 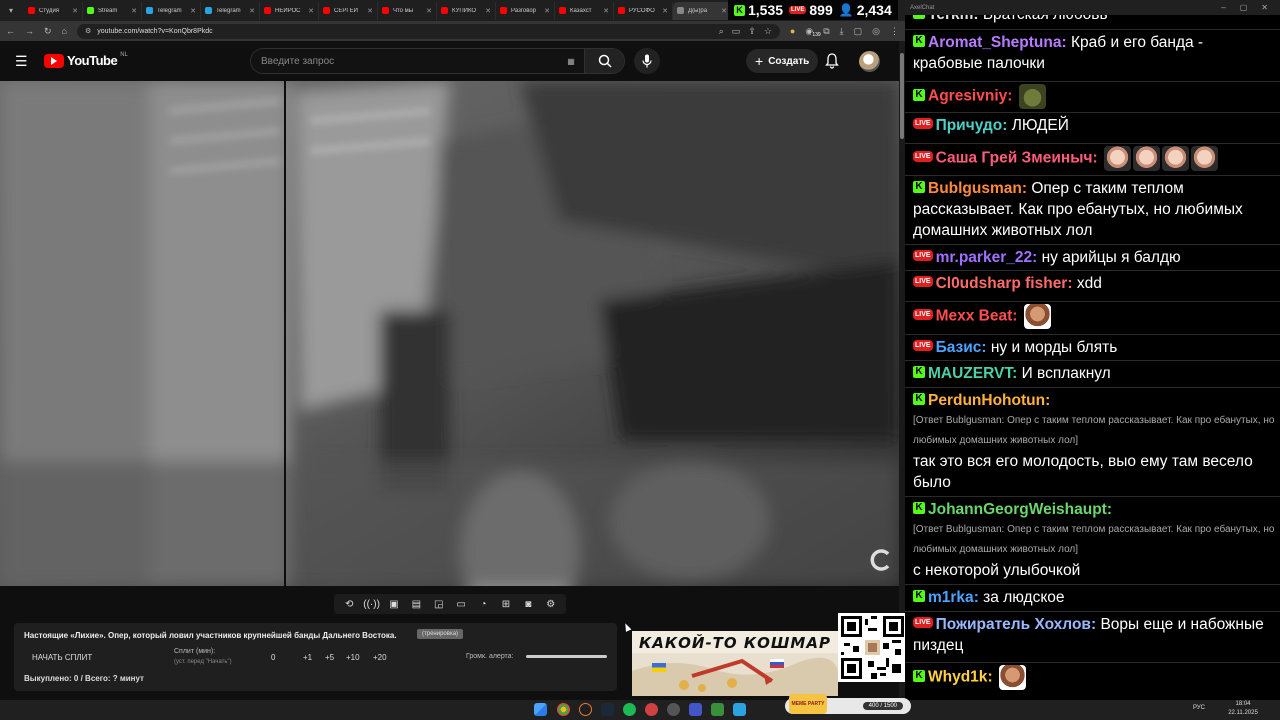 I want to click on steam-icon, so click(x=607, y=709).